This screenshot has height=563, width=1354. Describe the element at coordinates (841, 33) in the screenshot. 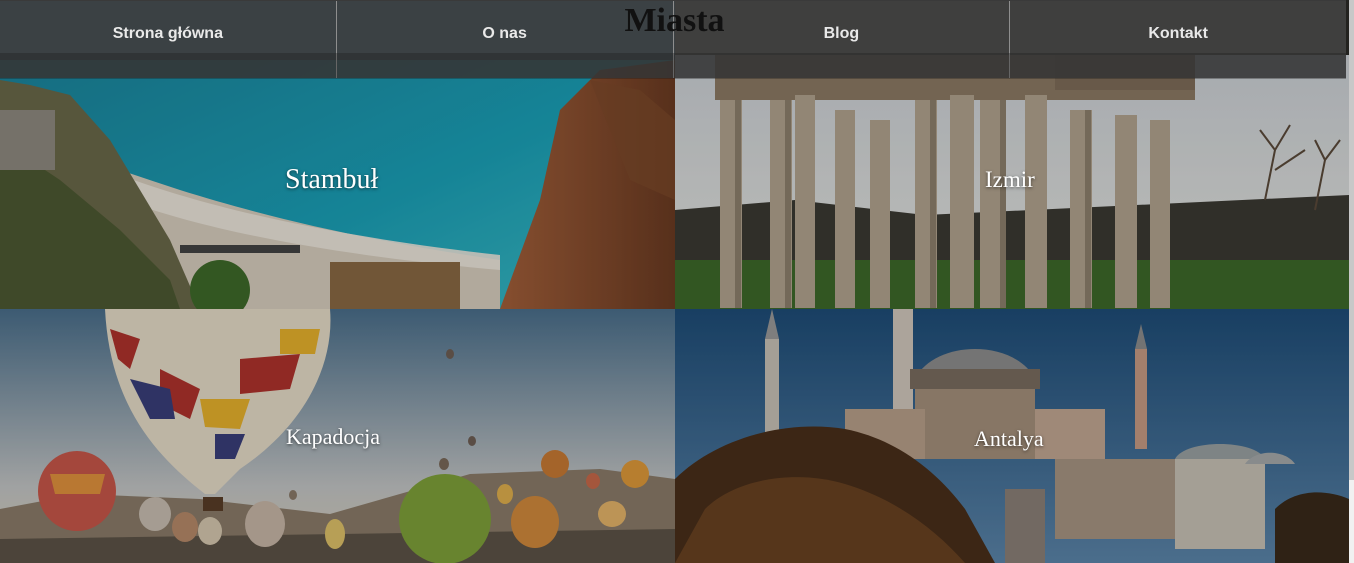

I see `nav-item-label: Blog` at that location.